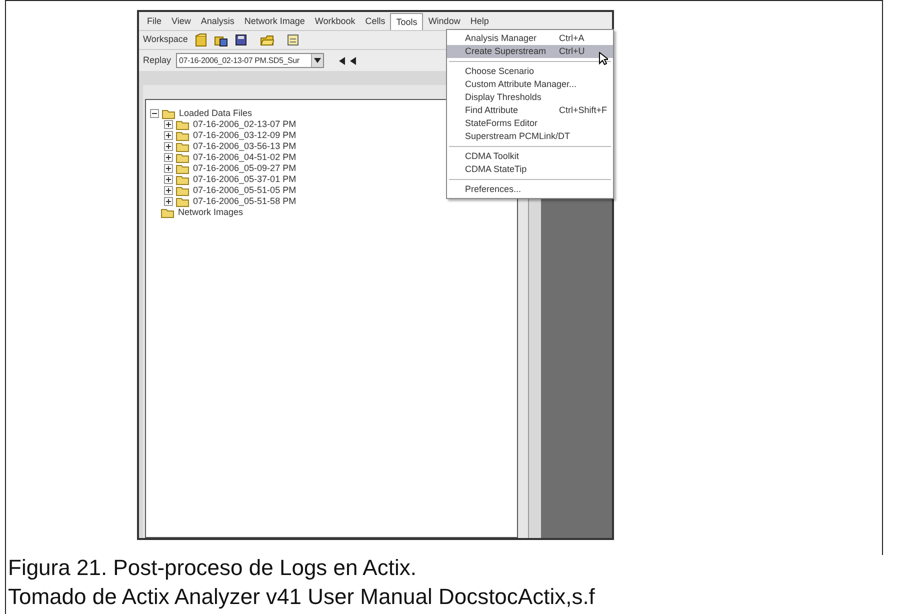 This screenshot has width=903, height=614. I want to click on menu-label: Display Thresholds, so click(503, 97).